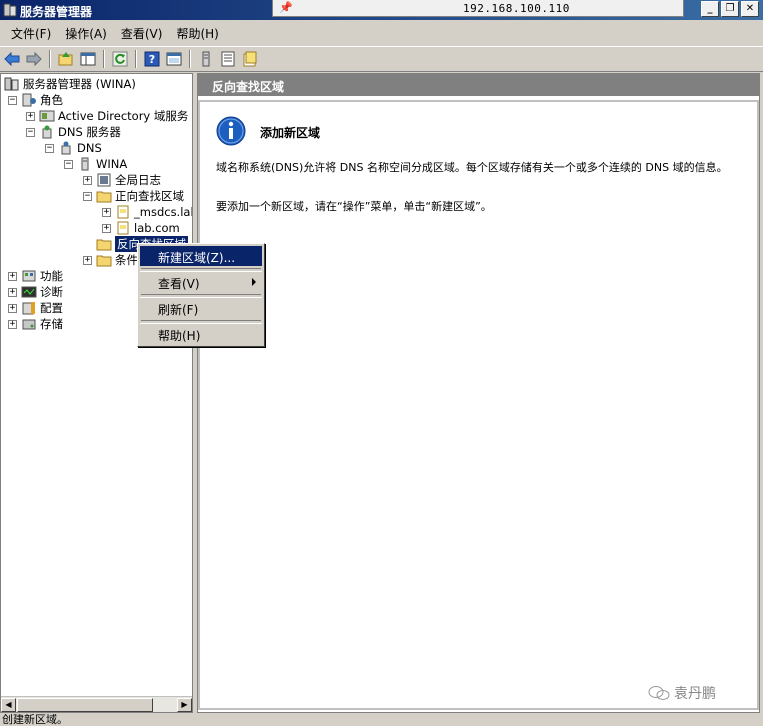 Image resolution: width=763 pixels, height=726 pixels. What do you see at coordinates (66, 148) in the screenshot?
I see `dns-icon` at bounding box center [66, 148].